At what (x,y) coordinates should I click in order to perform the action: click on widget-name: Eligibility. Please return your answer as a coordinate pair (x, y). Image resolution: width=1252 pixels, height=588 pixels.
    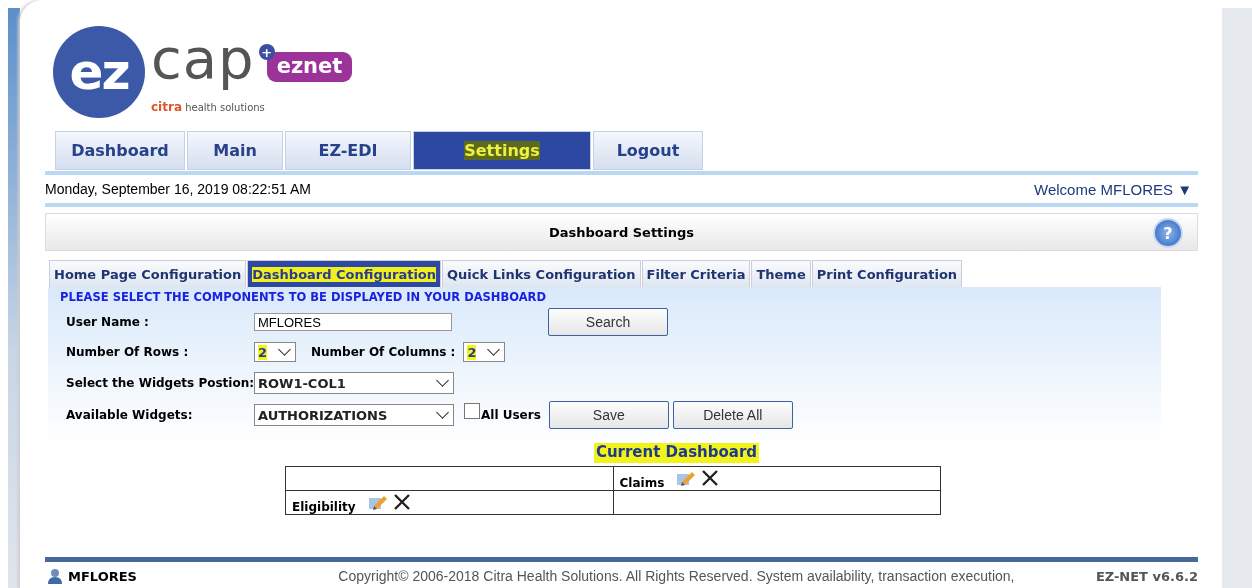
    Looking at the image, I should click on (324, 507).